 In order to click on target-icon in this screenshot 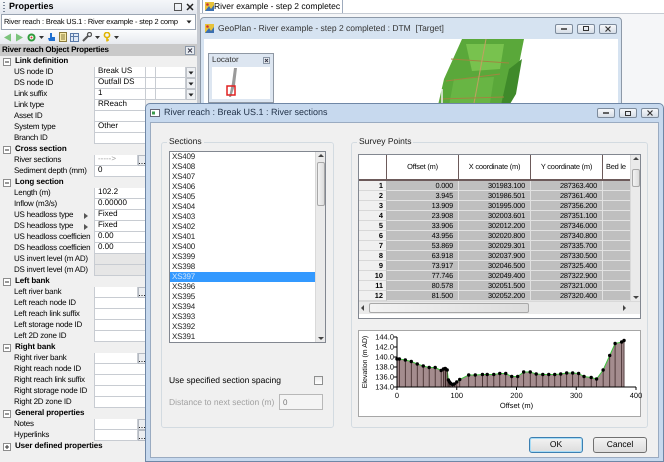, I will do `click(31, 37)`.